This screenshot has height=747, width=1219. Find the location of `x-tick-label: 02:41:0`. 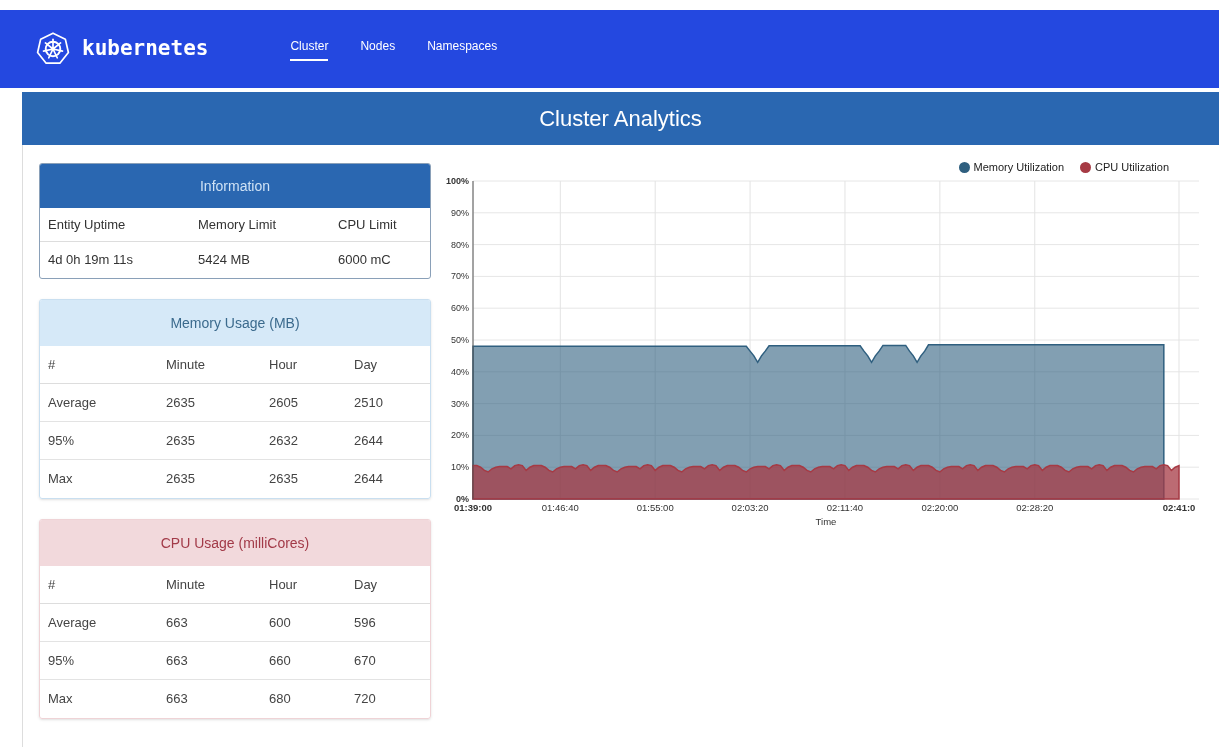

x-tick-label: 02:41:0 is located at coordinates (1179, 507).